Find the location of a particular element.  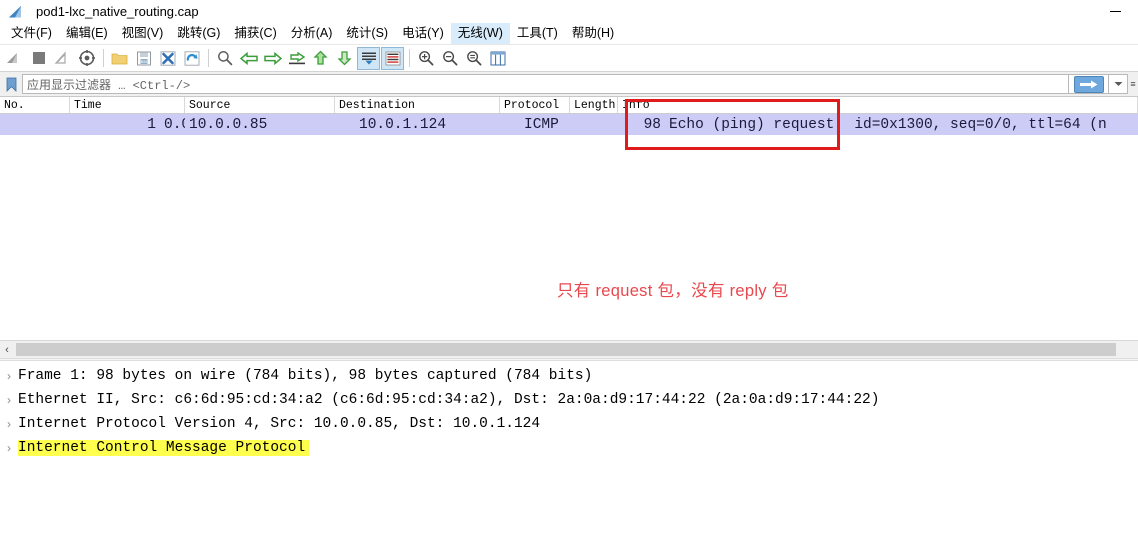

menu-statistics: 统计(S) is located at coordinates (367, 33).